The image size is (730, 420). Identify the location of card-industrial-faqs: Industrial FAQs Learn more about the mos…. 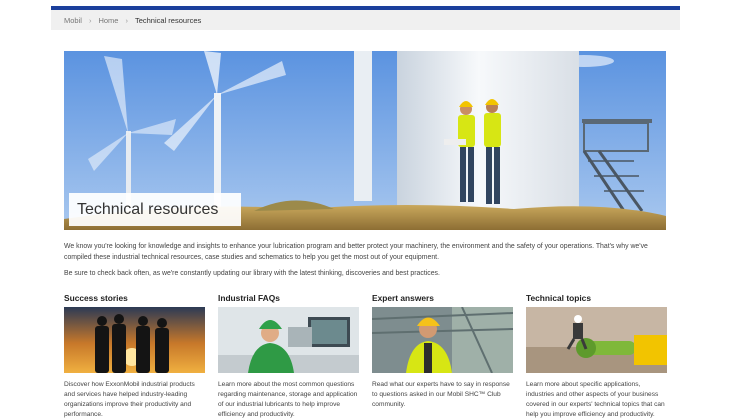
(288, 356).